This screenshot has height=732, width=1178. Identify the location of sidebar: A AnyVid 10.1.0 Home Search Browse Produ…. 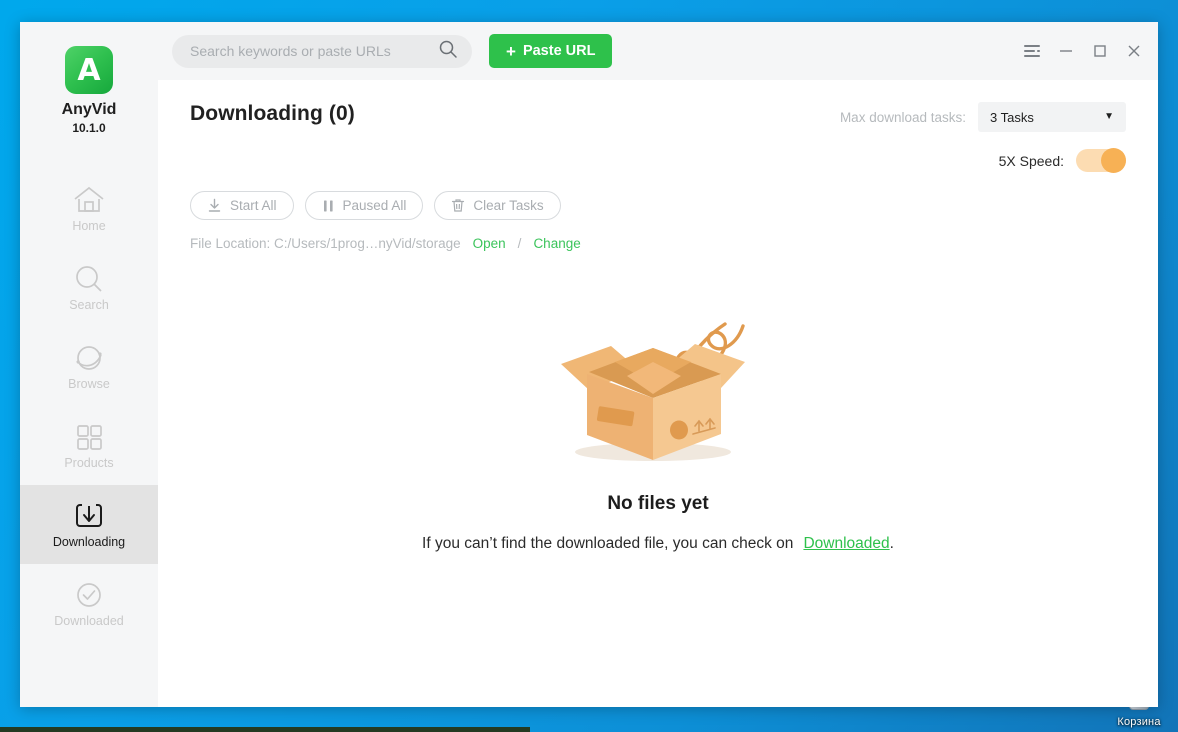
(89, 364).